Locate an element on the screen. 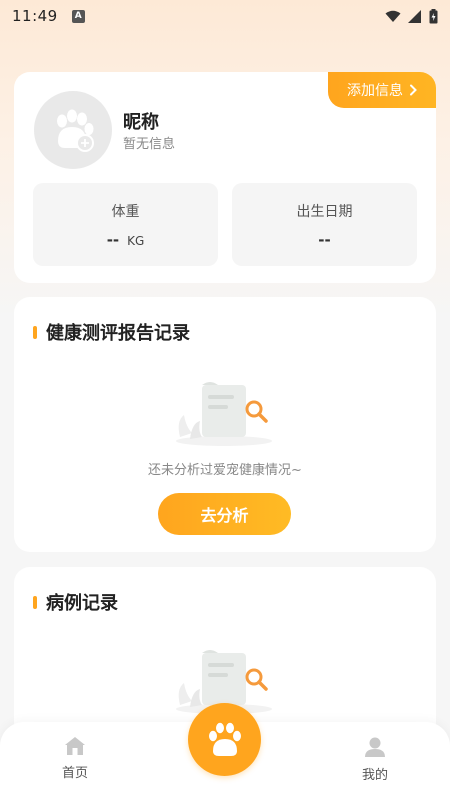 The height and width of the screenshot is (800, 450). weight-unit: KG is located at coordinates (136, 241).